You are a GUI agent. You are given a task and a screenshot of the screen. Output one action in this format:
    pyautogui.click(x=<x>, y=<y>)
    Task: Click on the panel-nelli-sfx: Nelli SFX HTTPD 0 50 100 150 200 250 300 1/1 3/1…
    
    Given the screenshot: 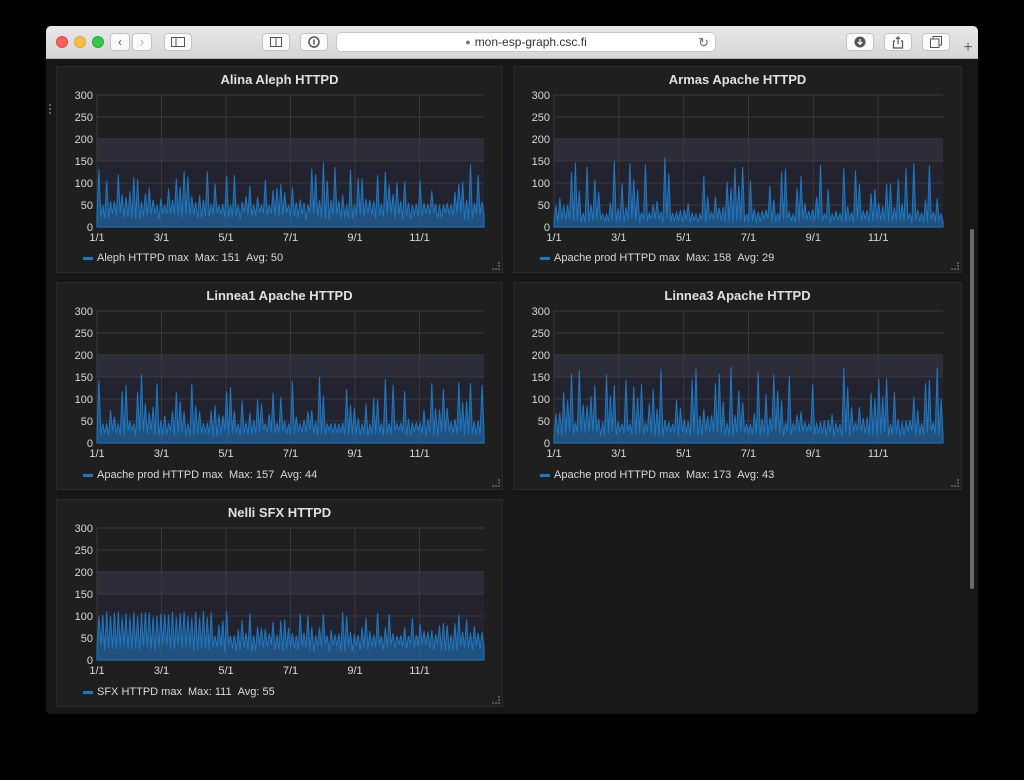 What is the action you would take?
    pyautogui.click(x=279, y=603)
    